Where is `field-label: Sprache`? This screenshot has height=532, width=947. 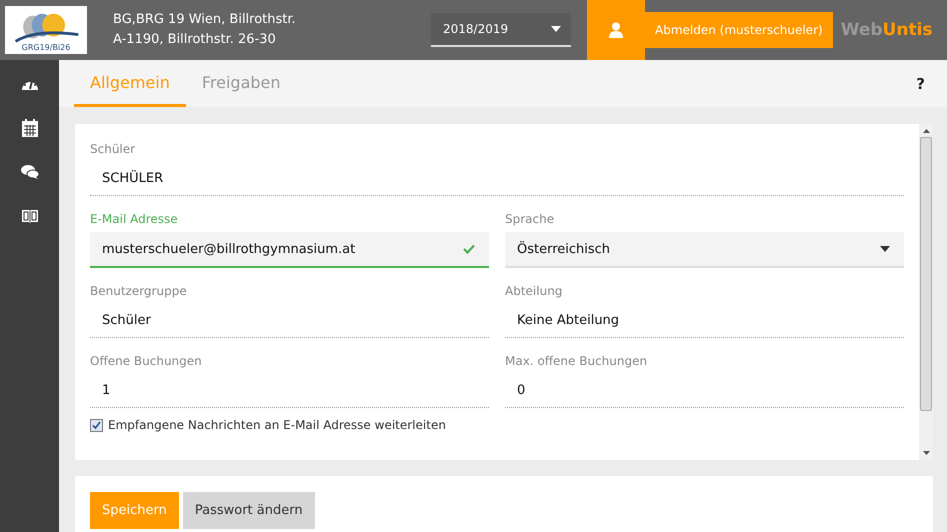 field-label: Sprache is located at coordinates (530, 219).